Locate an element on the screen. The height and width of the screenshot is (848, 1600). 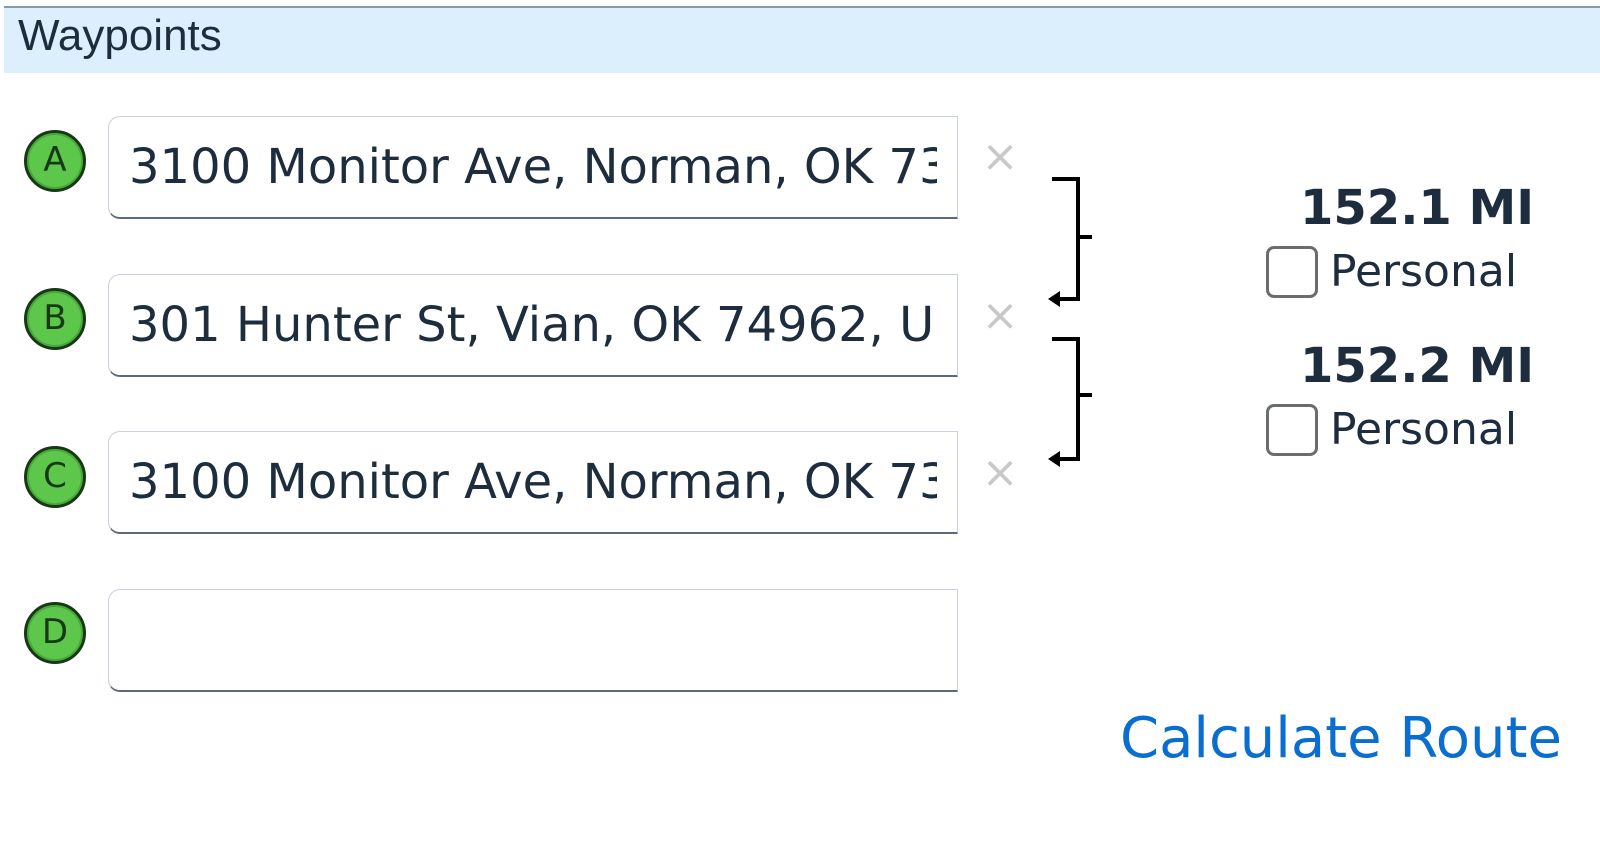
leg-distance: 152.2 MI is located at coordinates (1417, 366).